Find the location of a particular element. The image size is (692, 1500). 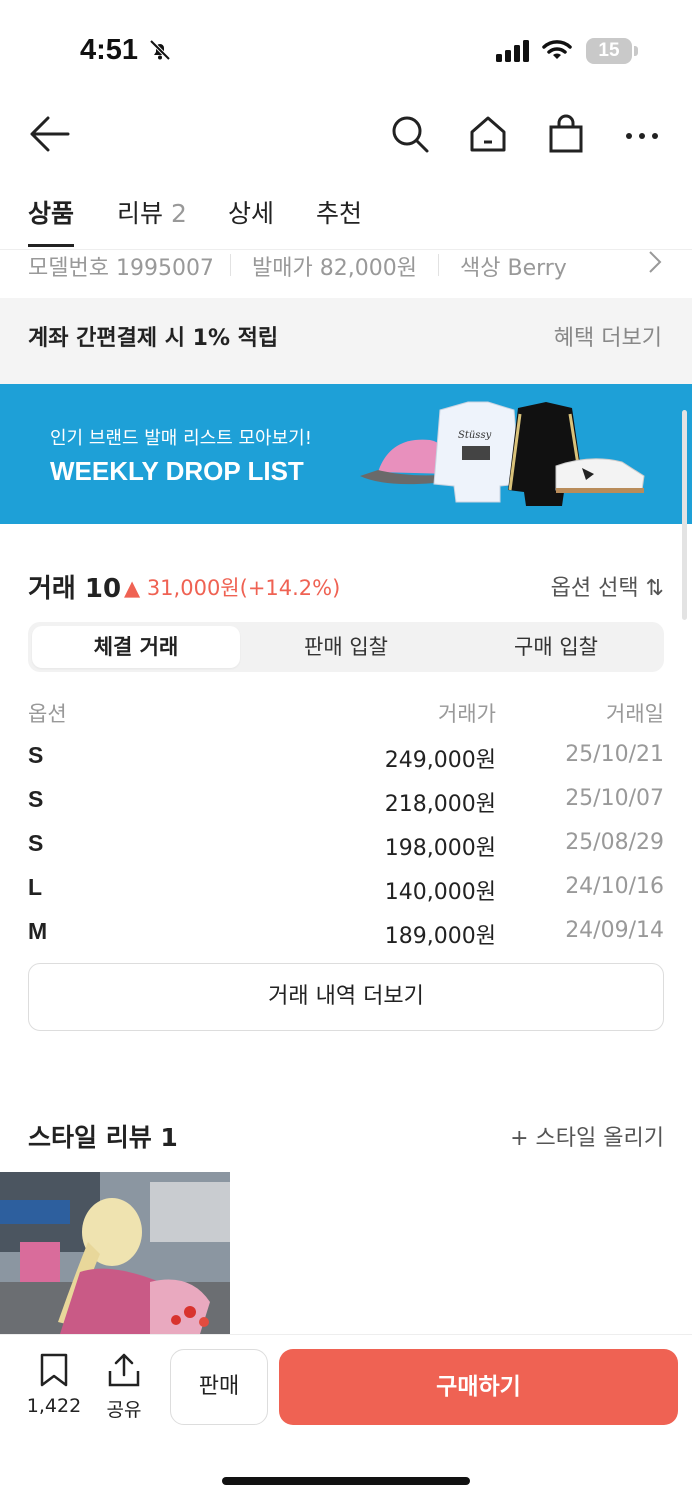

tab-label: 추천 is located at coordinates (339, 213).